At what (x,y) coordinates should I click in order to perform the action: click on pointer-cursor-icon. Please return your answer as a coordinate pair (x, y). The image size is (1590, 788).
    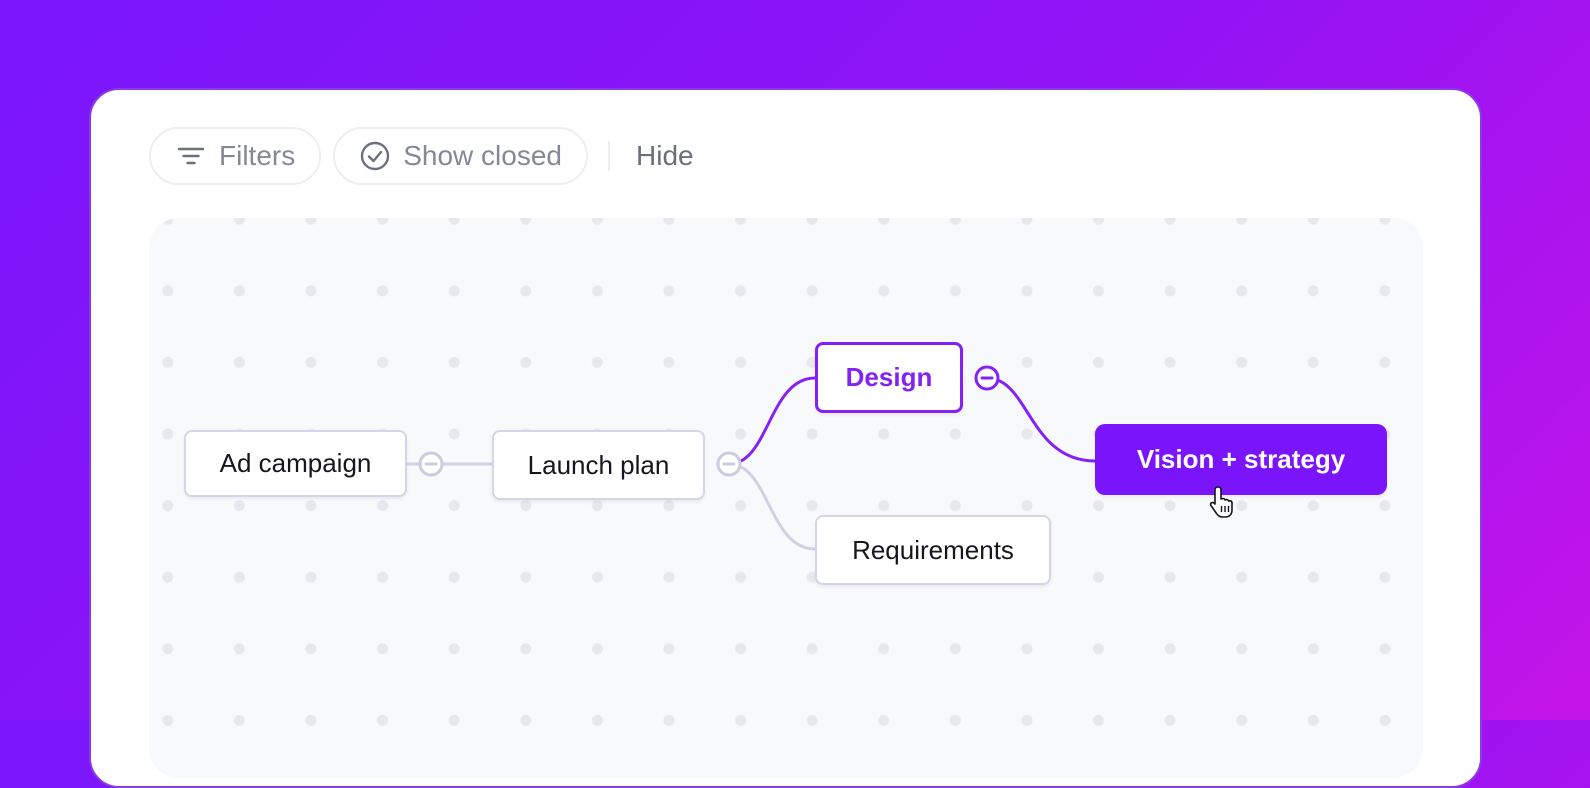
    Looking at the image, I should click on (1221, 502).